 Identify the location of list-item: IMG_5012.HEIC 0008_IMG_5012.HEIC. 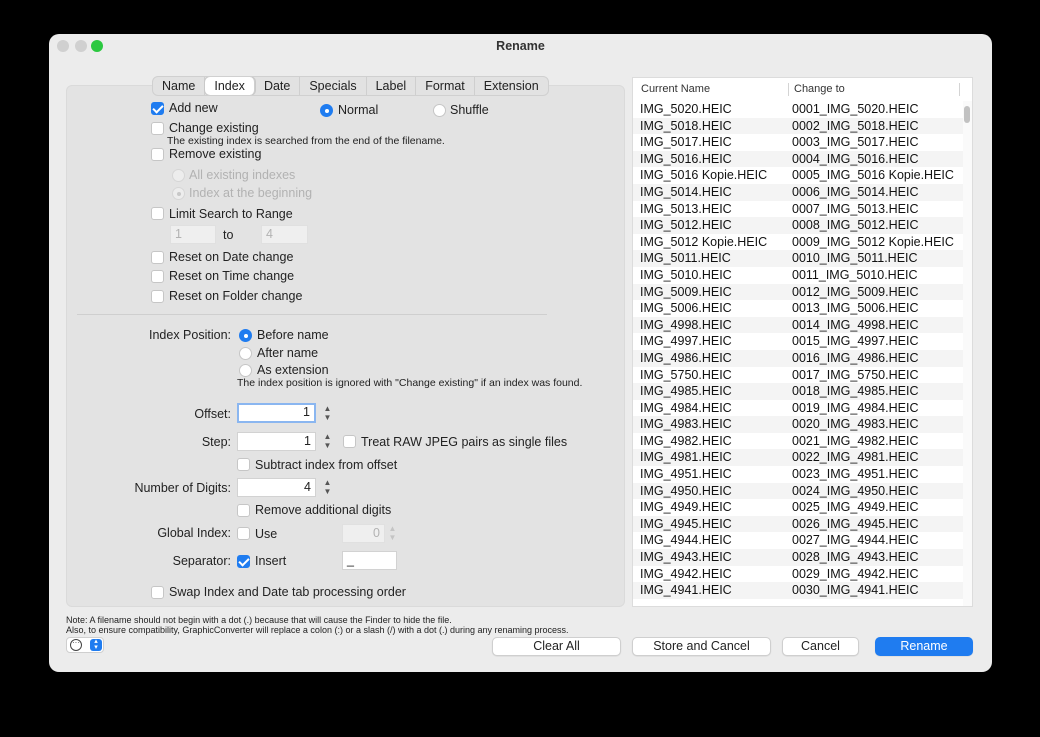
(798, 225).